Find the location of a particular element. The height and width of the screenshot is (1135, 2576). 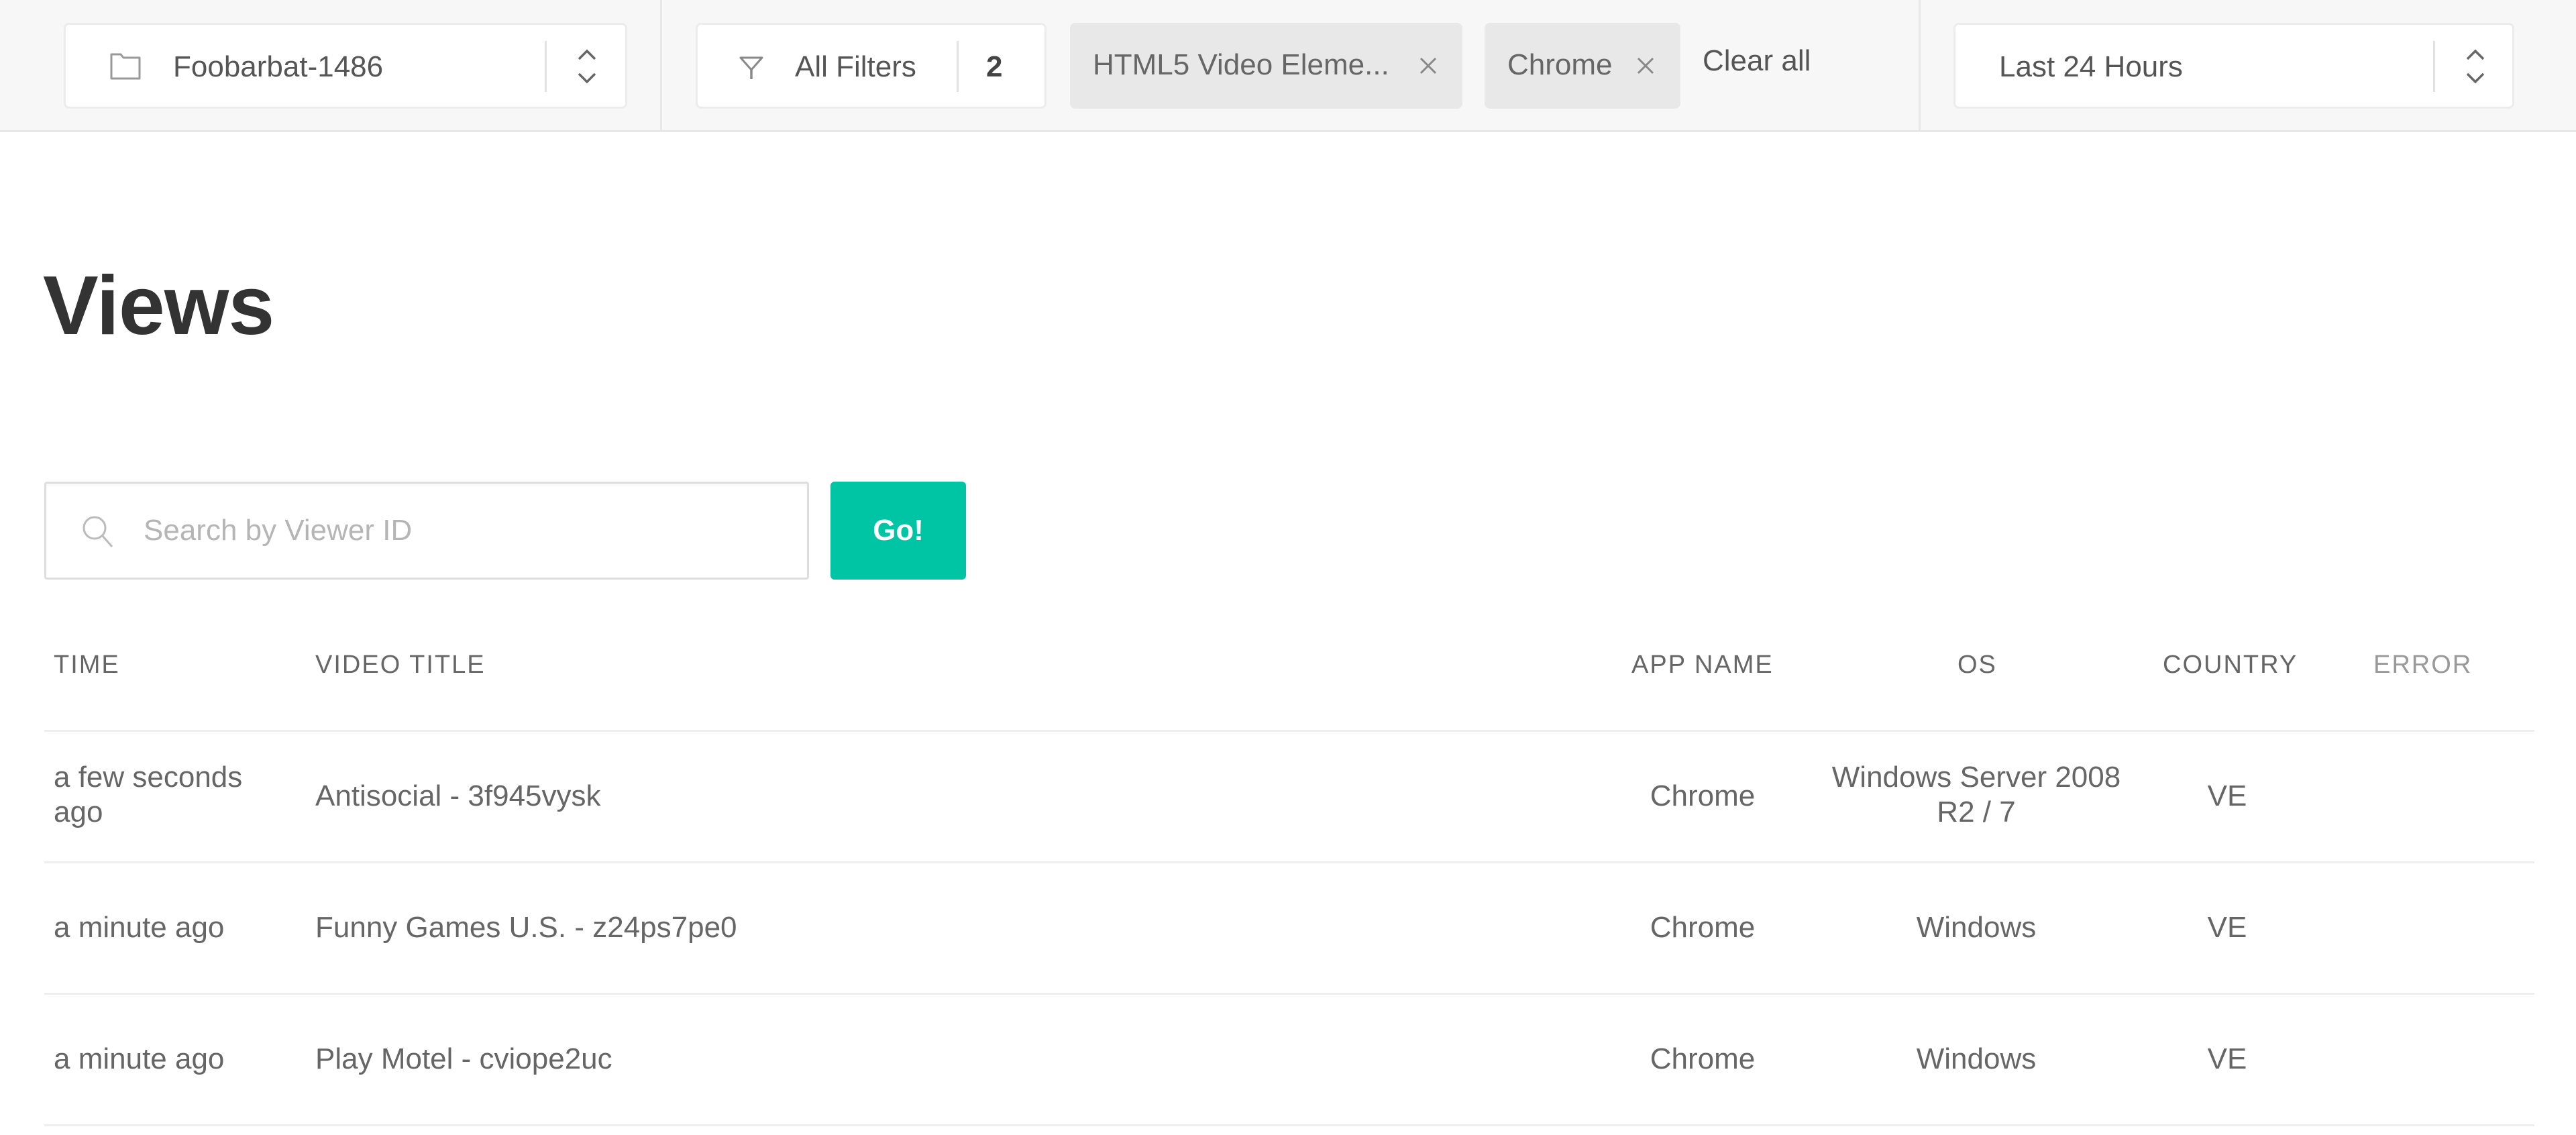

viewer-search-field is located at coordinates (426, 531).